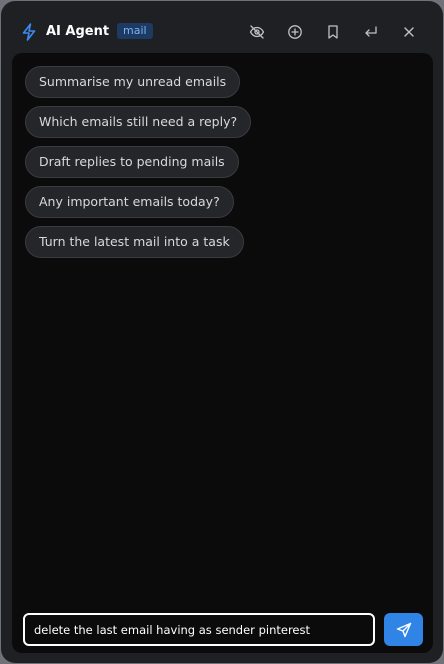 This screenshot has height=664, width=444. I want to click on send-icon, so click(404, 630).